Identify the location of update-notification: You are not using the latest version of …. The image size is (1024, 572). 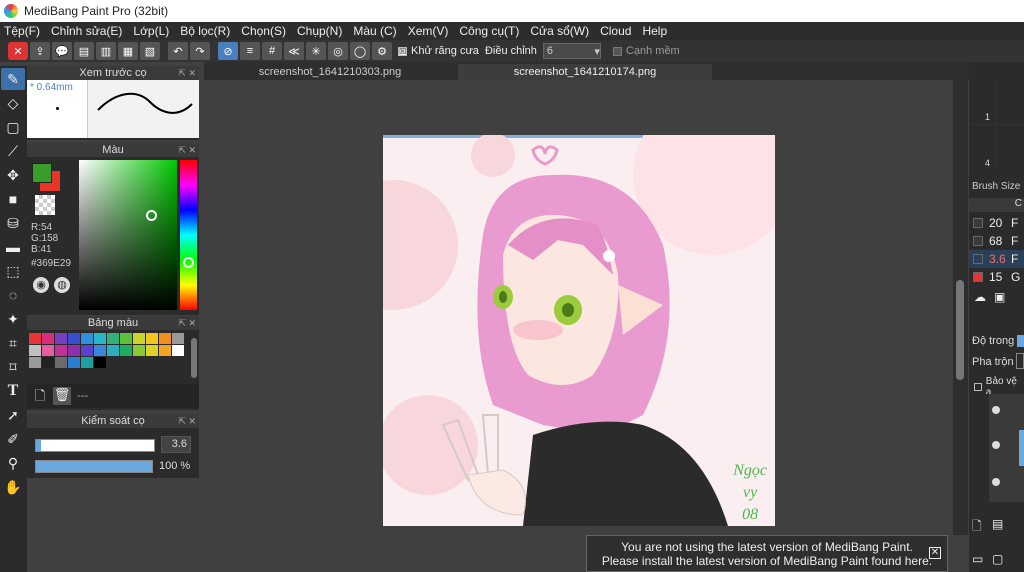
(767, 553).